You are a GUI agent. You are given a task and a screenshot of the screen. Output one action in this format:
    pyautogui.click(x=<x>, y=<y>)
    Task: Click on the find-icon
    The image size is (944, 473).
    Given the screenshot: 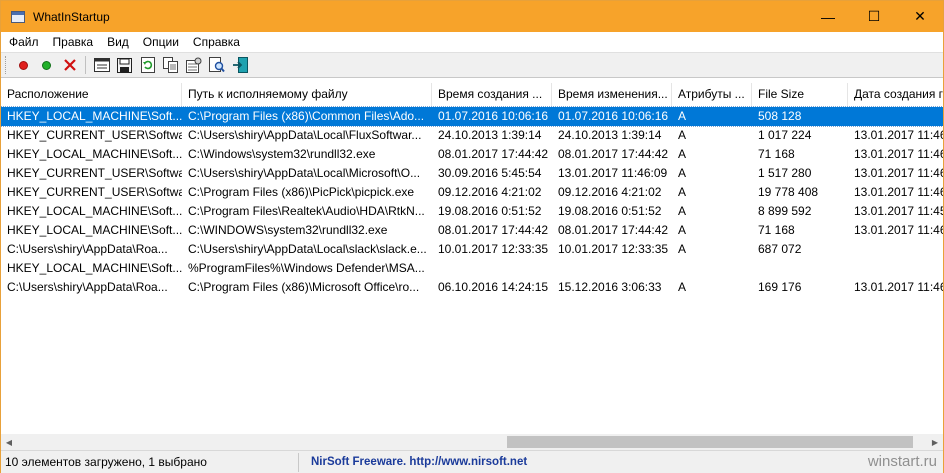 What is the action you would take?
    pyautogui.click(x=216, y=65)
    